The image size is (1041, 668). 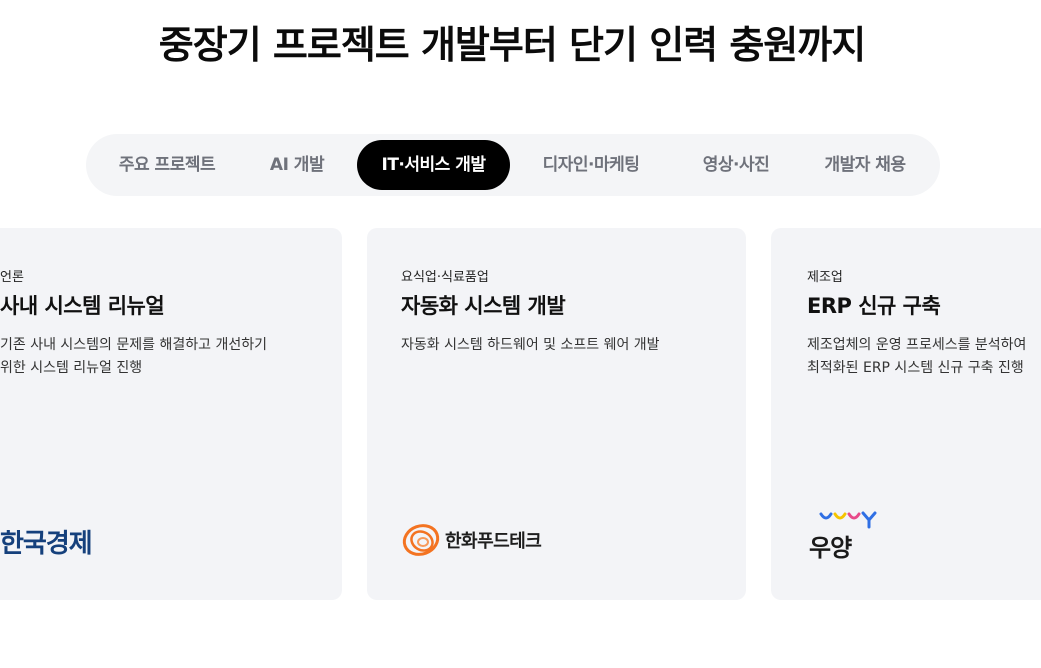 I want to click on client-logo-text: 한국경제, so click(x=46, y=544).